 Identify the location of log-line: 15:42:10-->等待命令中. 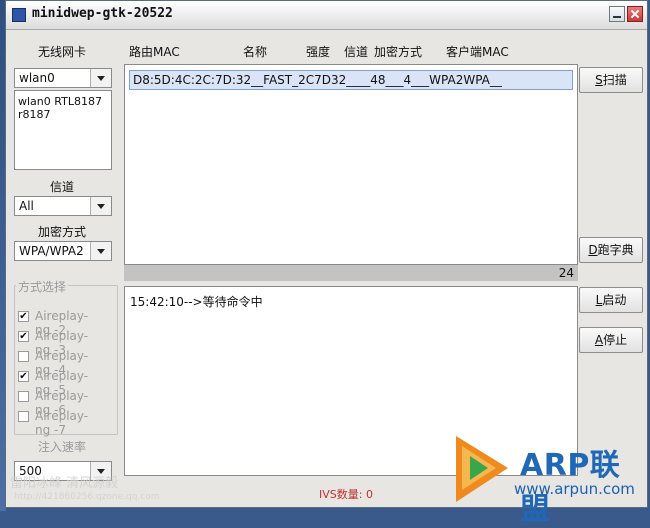
(196, 302).